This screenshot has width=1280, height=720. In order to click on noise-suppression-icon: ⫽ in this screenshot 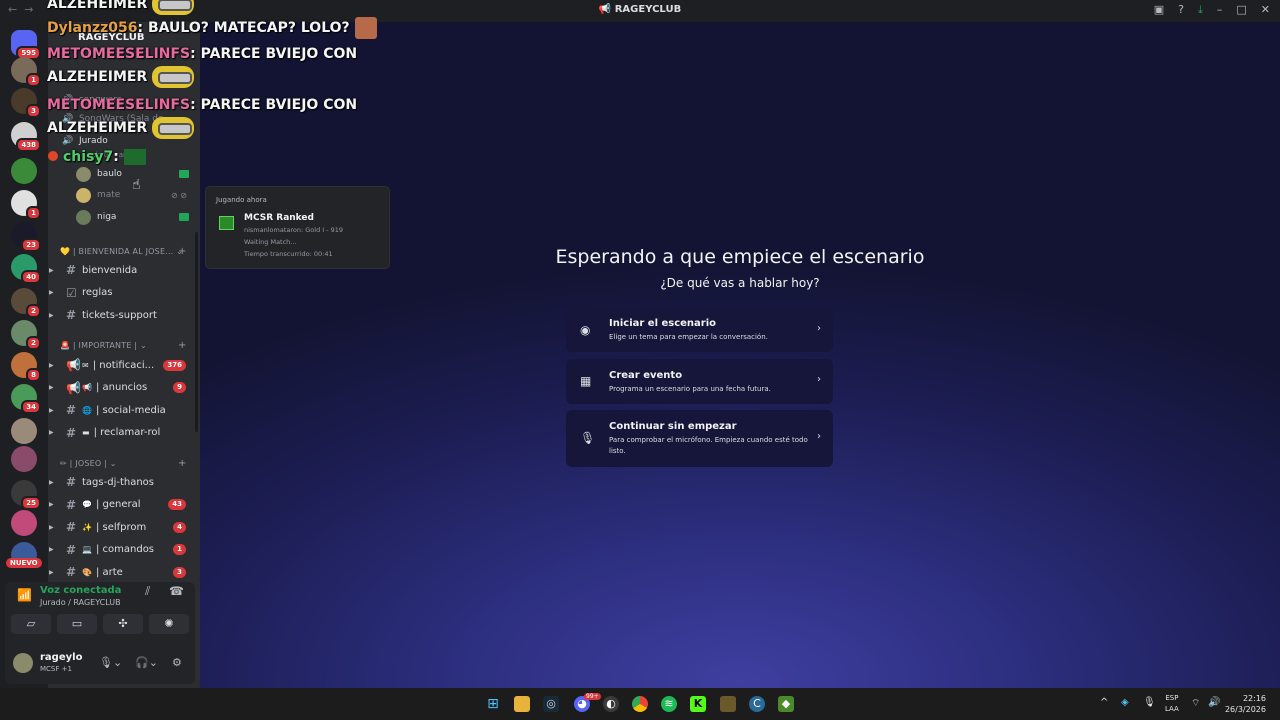, I will do `click(147, 591)`.